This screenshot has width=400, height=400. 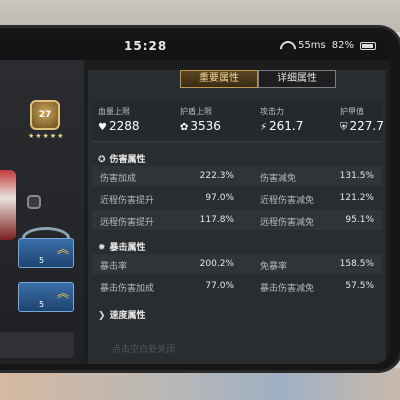 What do you see at coordinates (200, 384) in the screenshot?
I see `background-bottom` at bounding box center [200, 384].